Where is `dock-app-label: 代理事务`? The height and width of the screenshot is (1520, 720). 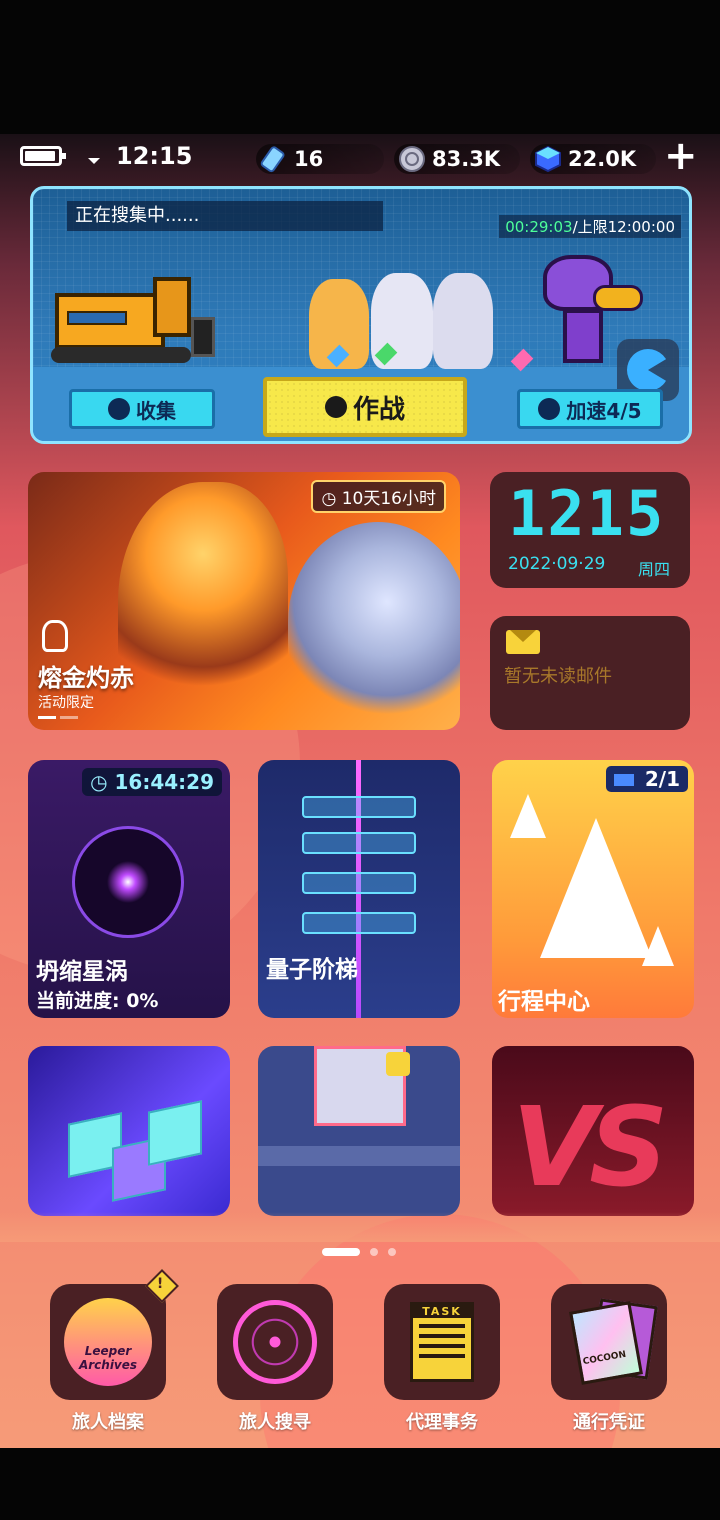 dock-app-label: 代理事务 is located at coordinates (442, 1422).